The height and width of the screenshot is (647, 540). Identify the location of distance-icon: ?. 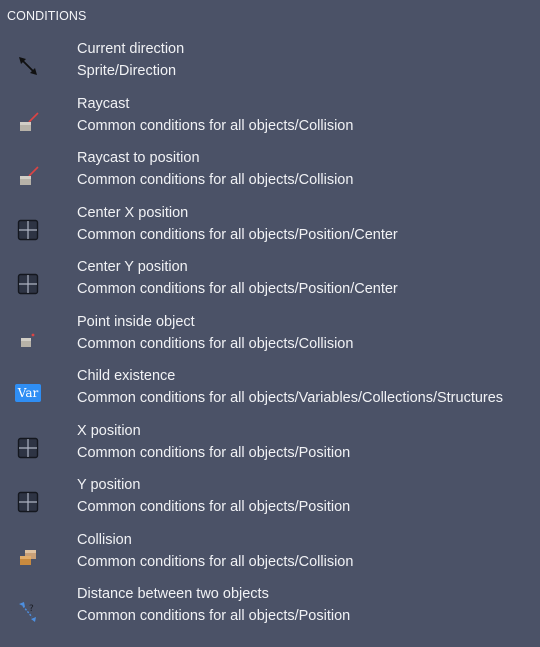
(28, 611).